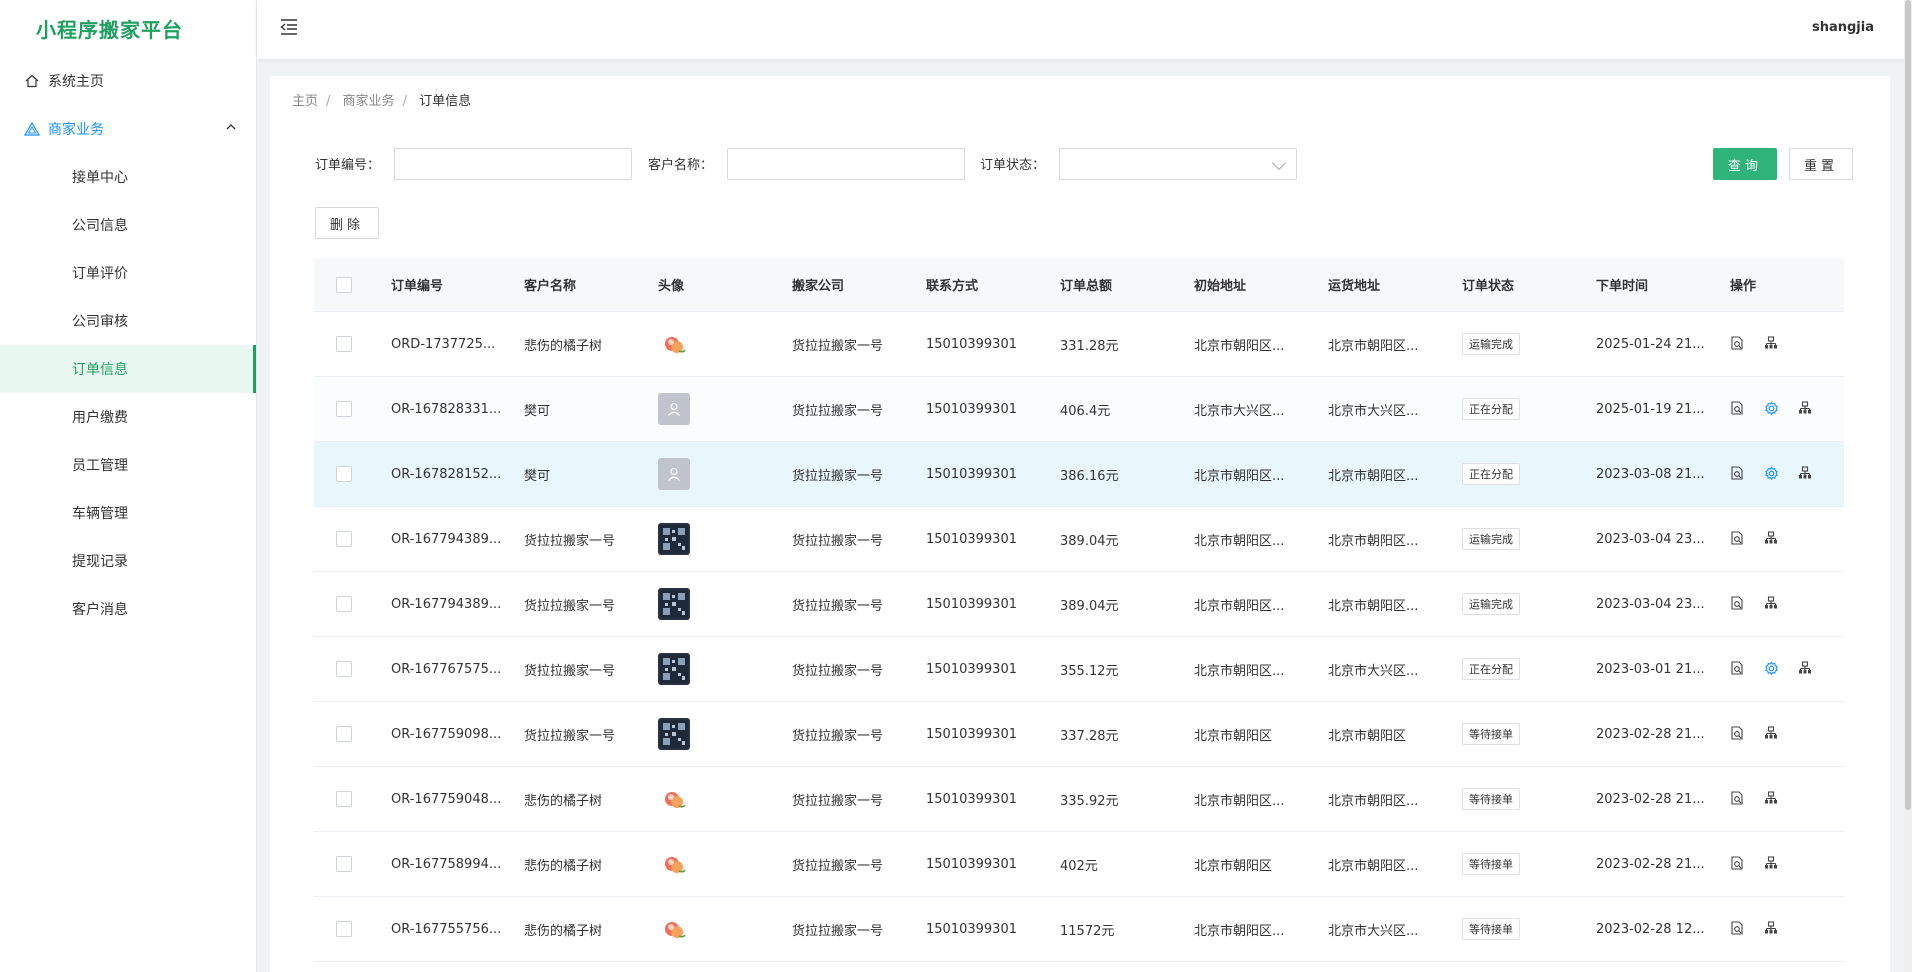  I want to click on sidebar-item-5: 用户缴费, so click(128, 417).